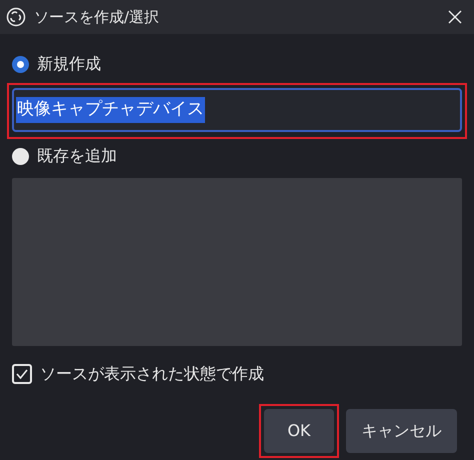  Describe the element at coordinates (401, 431) in the screenshot. I see `cancel-button: キャンセル` at that location.